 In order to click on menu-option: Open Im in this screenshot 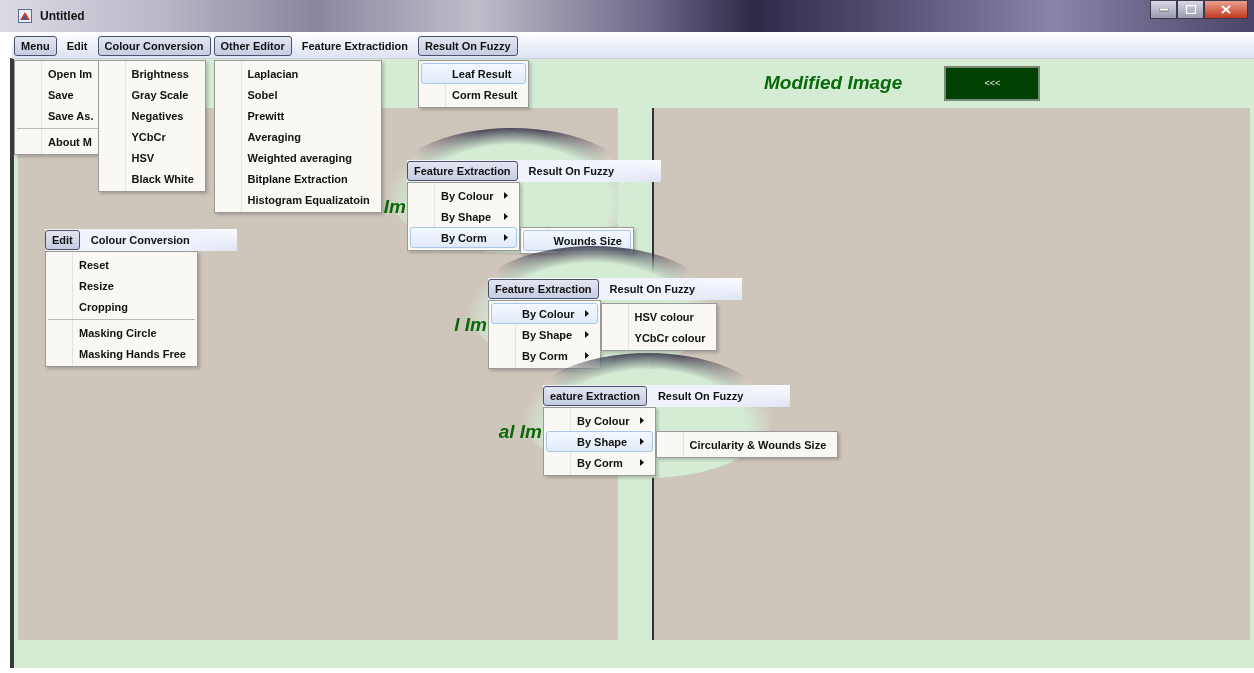, I will do `click(60, 73)`.